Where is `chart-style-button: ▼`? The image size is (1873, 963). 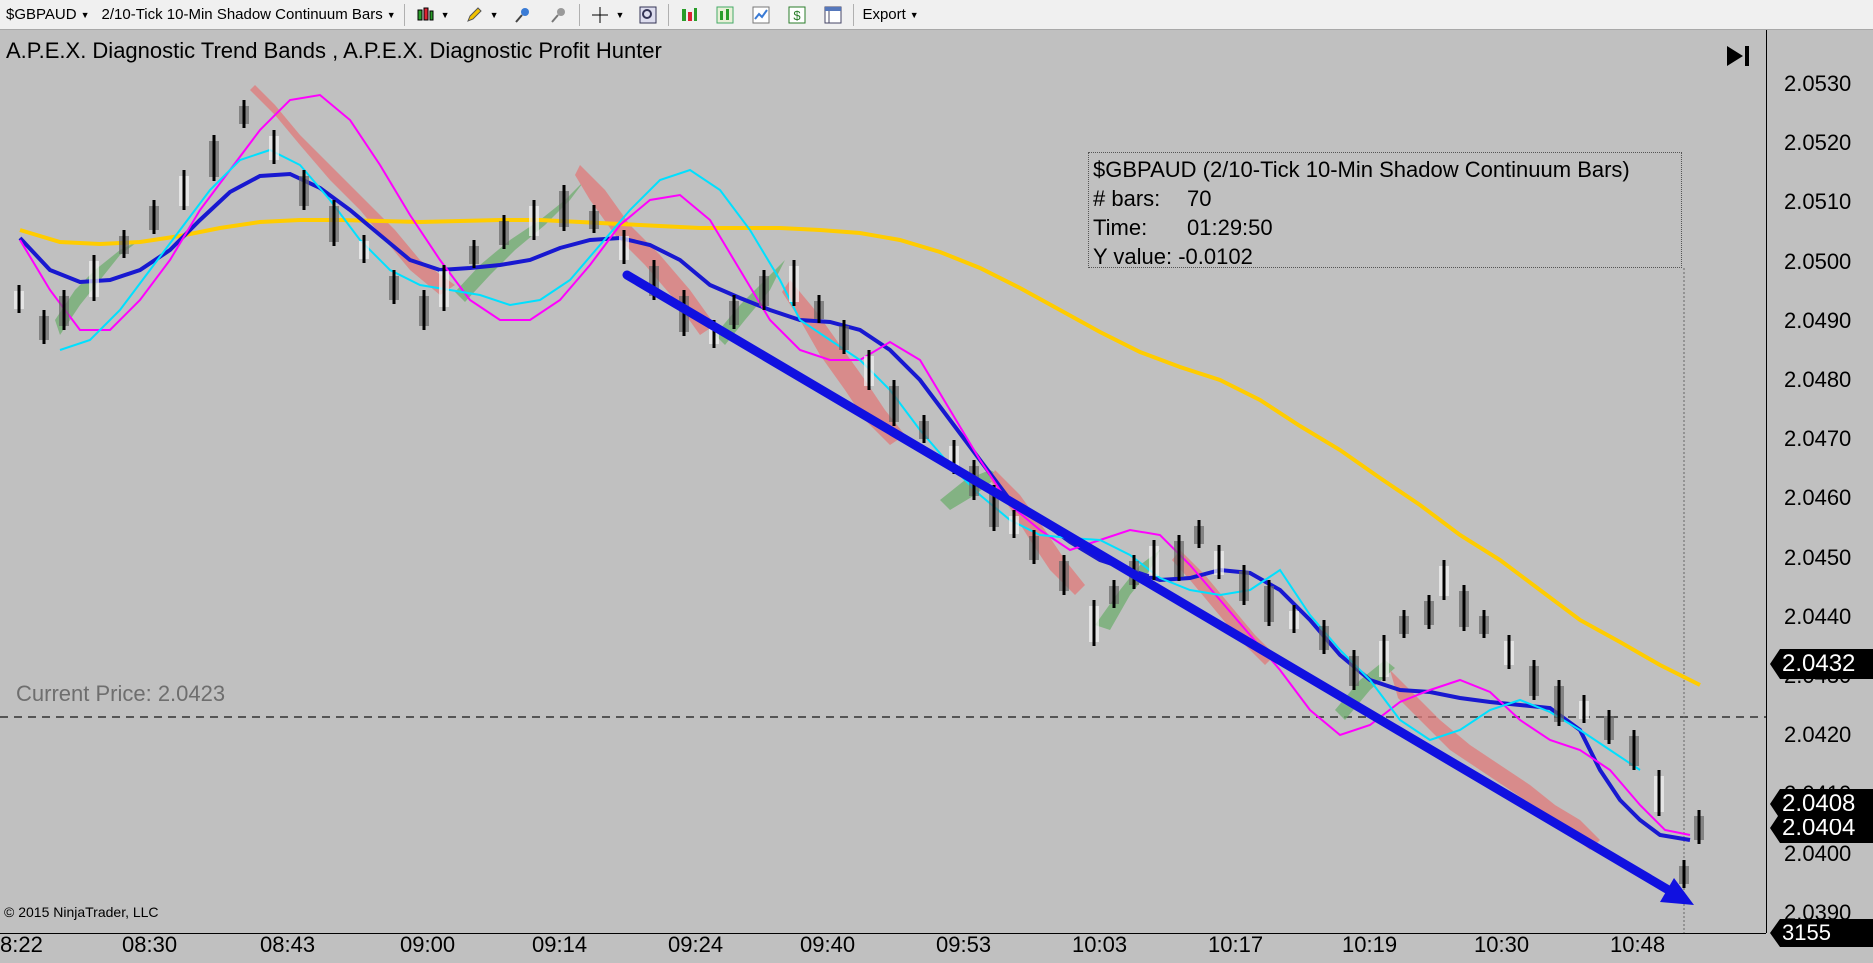
chart-style-button: ▼ is located at coordinates (431, 15).